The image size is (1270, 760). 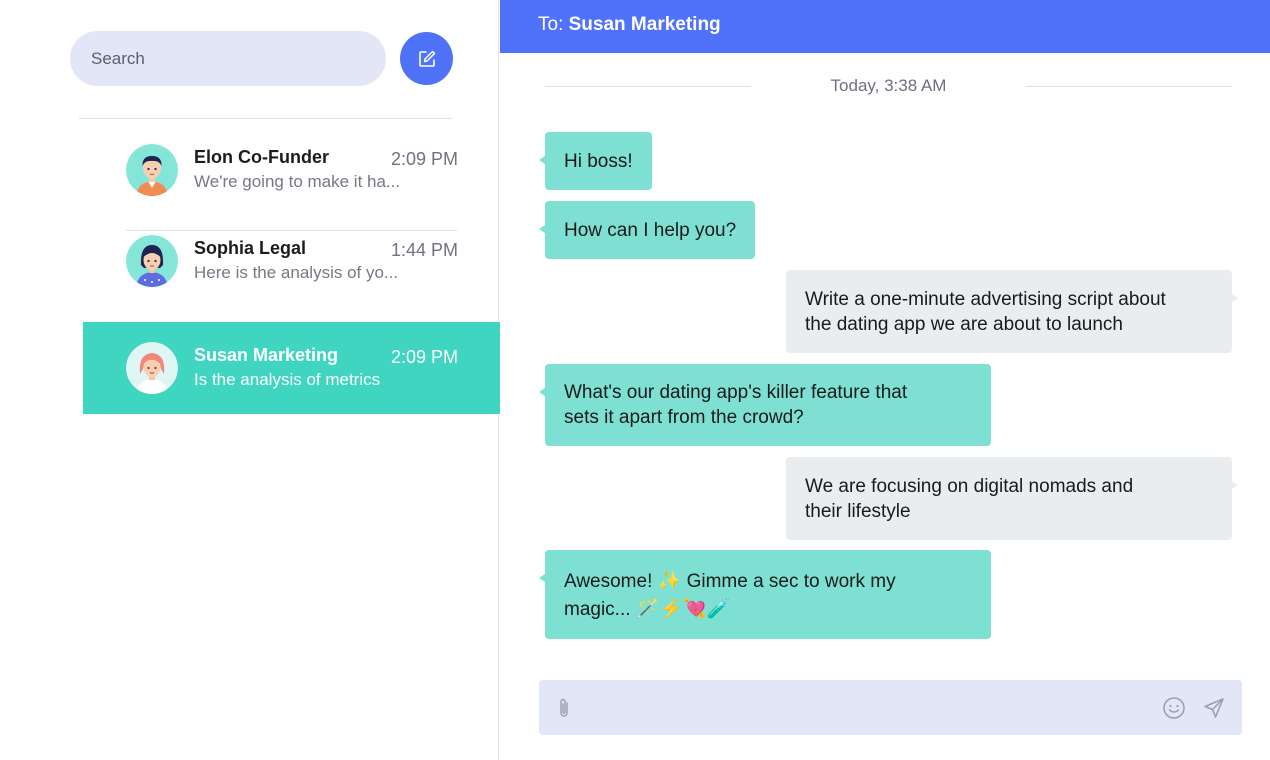 I want to click on avatar-sophia-icon, so click(x=152, y=261).